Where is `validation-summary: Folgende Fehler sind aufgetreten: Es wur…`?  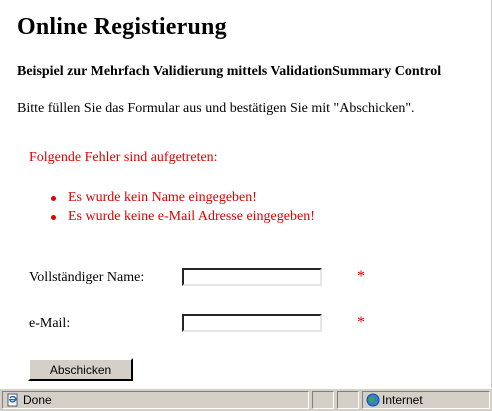
validation-summary: Folgende Fehler sind aufgetreten: Es wur… is located at coordinates (172, 187).